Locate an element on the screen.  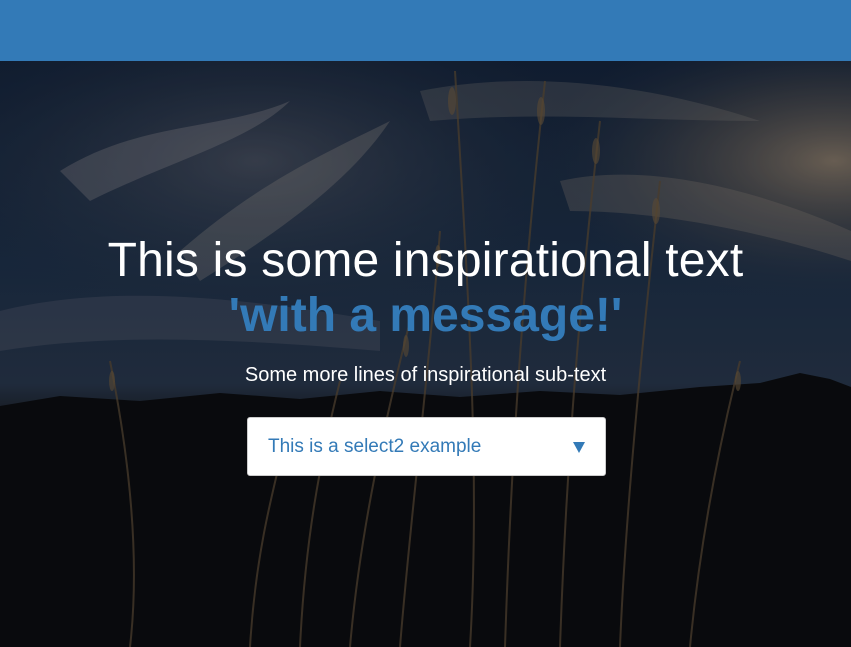
select2-dropdown: This is a select2 example is located at coordinates (426, 446).